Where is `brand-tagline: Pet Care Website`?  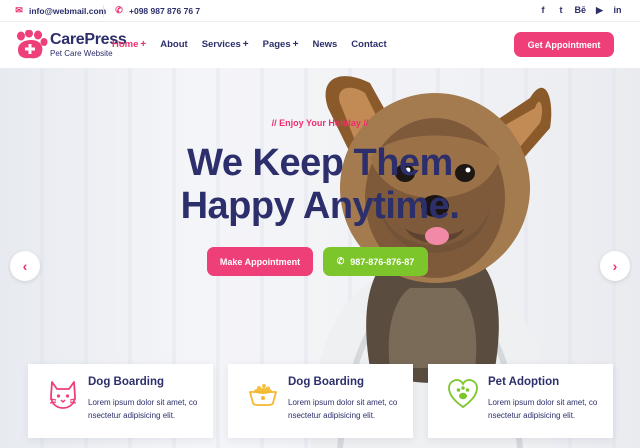 brand-tagline: Pet Care Website is located at coordinates (81, 53).